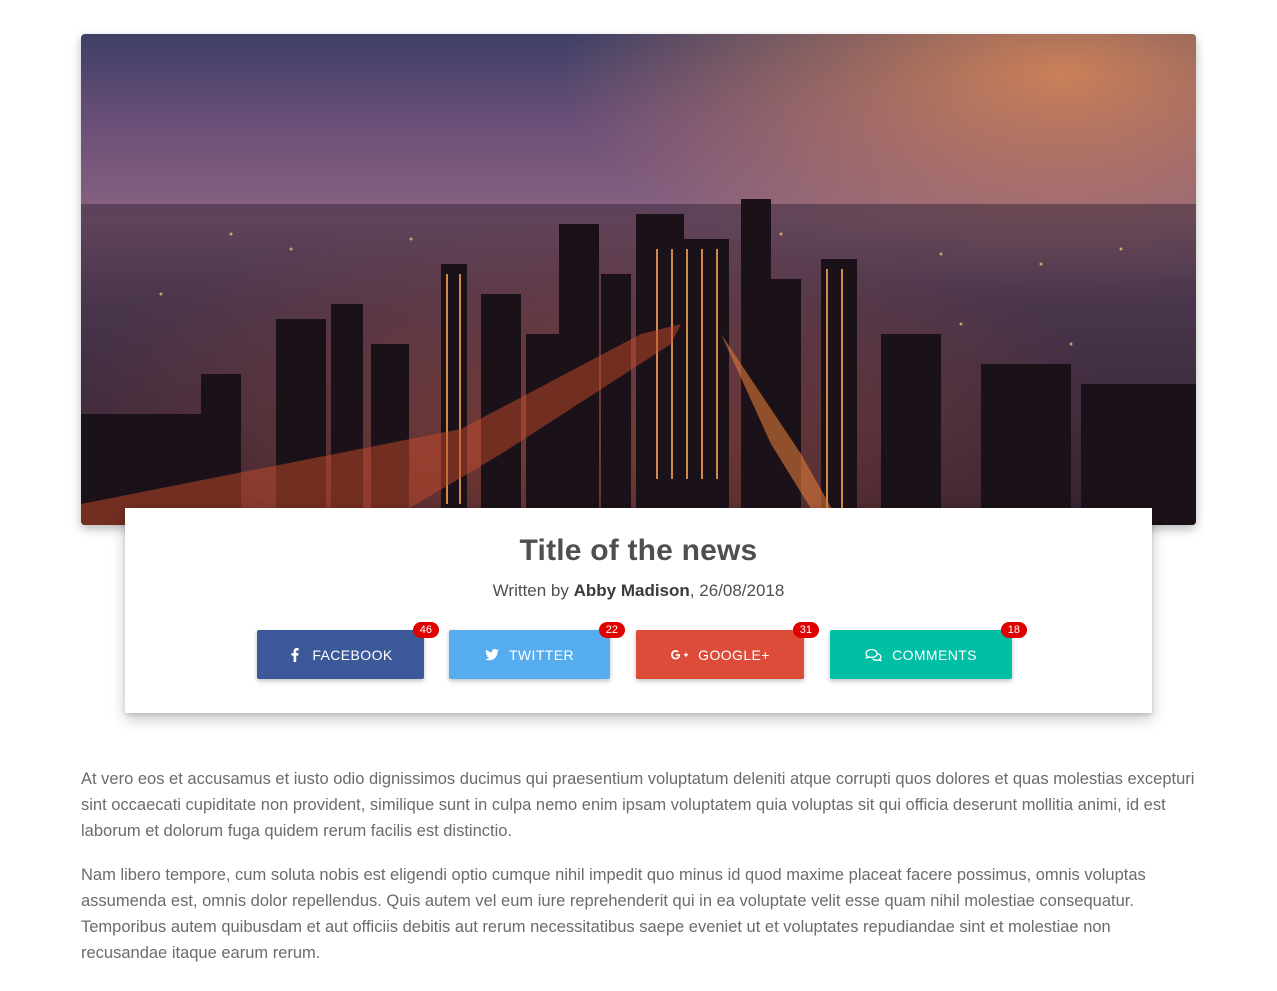  What do you see at coordinates (425, 630) in the screenshot?
I see `facebook-count-badge: 46` at bounding box center [425, 630].